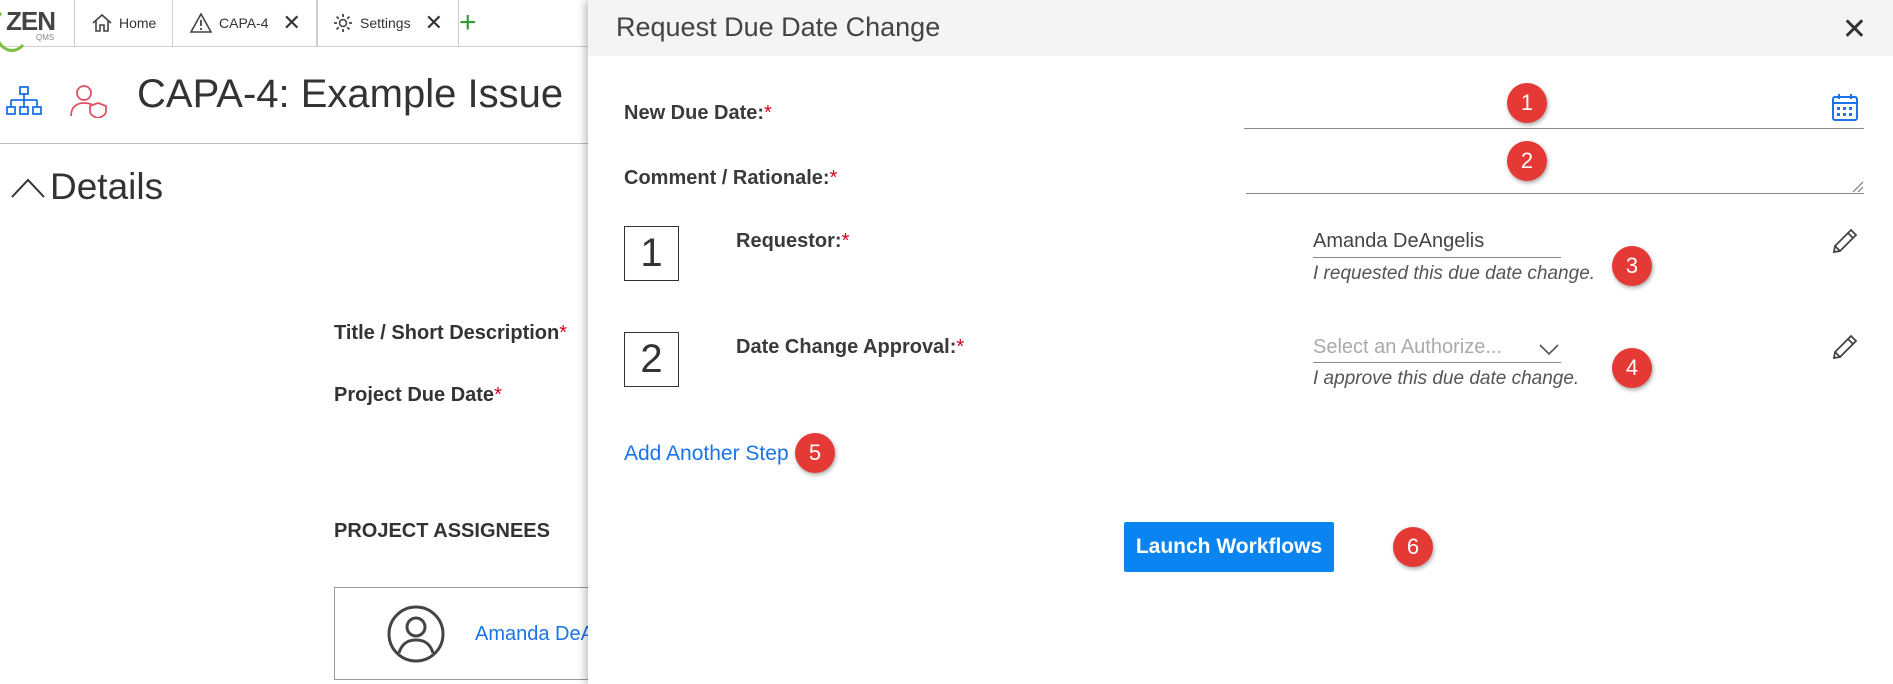 The width and height of the screenshot is (1893, 684). What do you see at coordinates (24, 102) in the screenshot?
I see `hierarchy-icon` at bounding box center [24, 102].